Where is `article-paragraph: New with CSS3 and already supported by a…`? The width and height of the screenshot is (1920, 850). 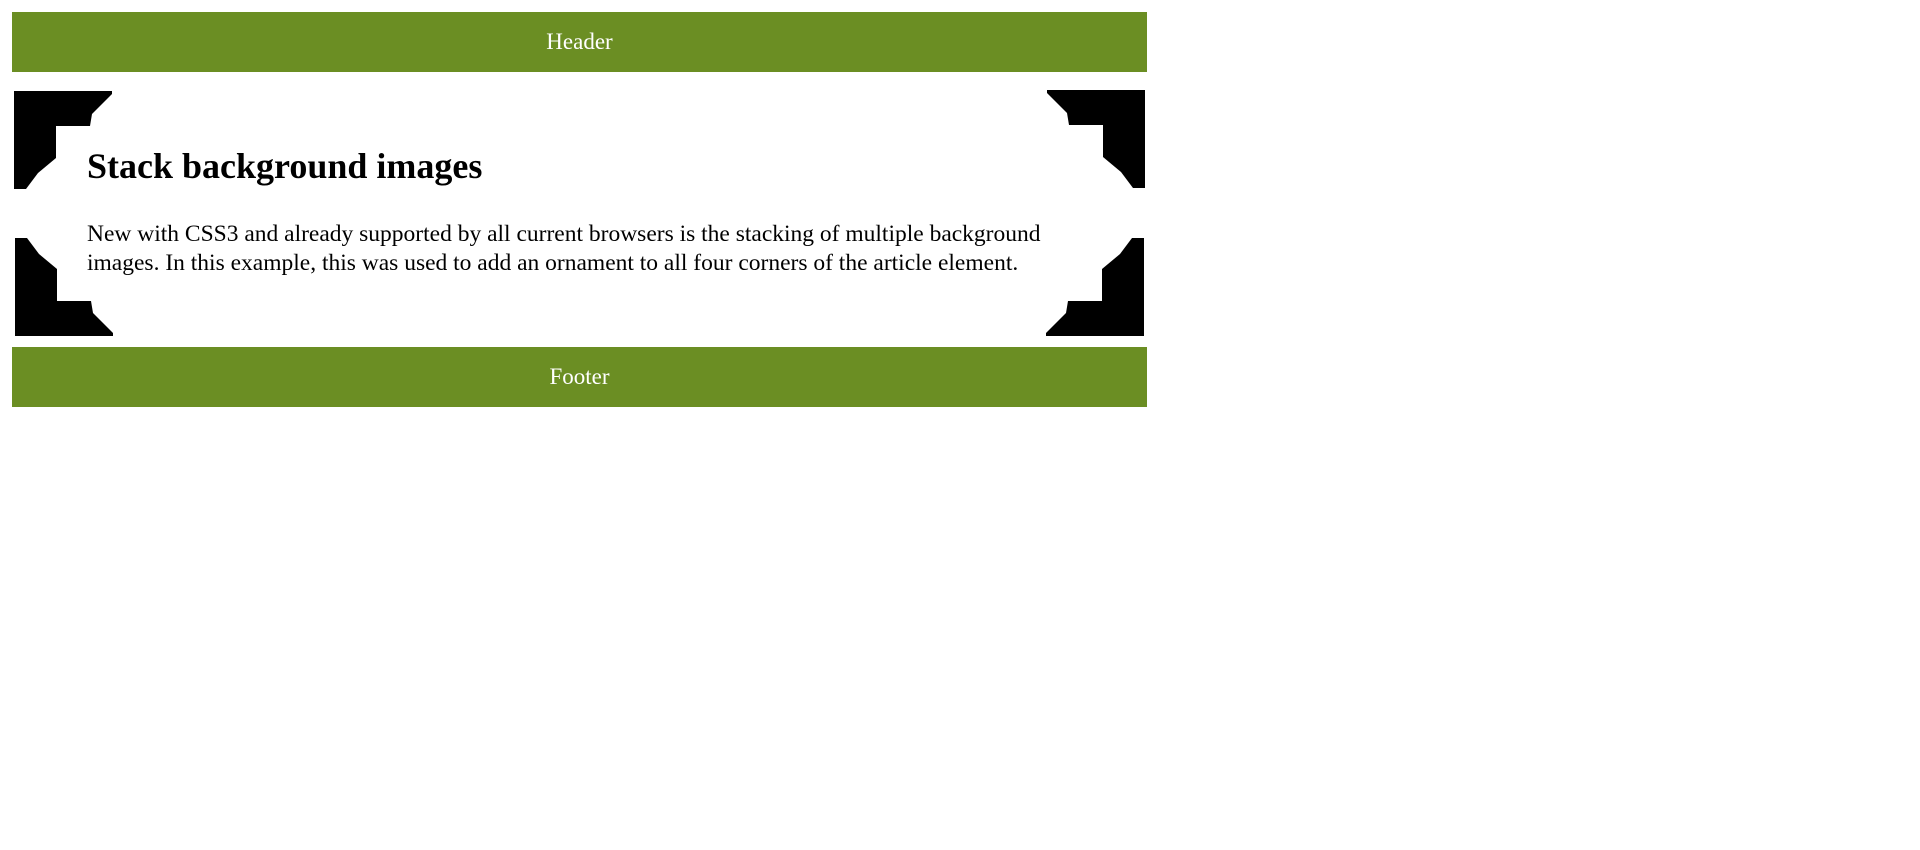 article-paragraph: New with CSS3 and already supported by a… is located at coordinates (564, 248).